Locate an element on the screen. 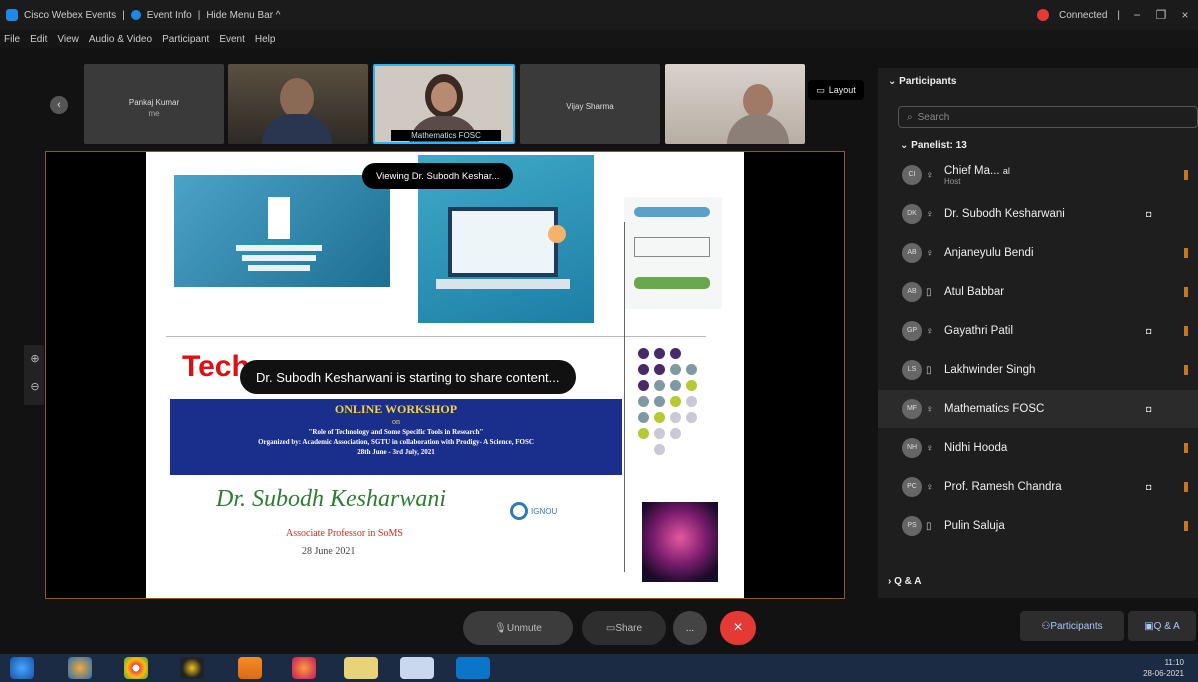 The height and width of the screenshot is (682, 1198). webex-logo-icon is located at coordinates (12, 15).